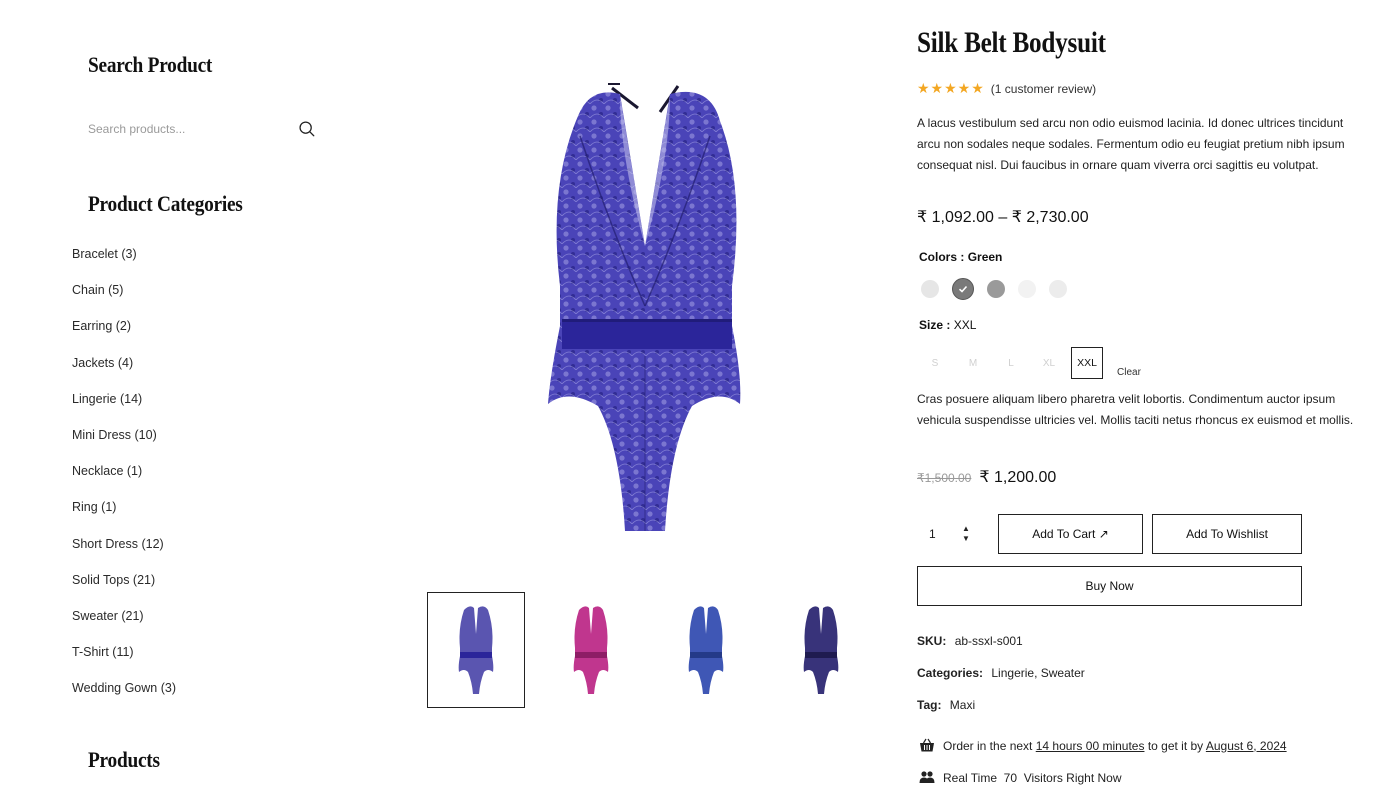  I want to click on tag-link: Maxi, so click(962, 705).